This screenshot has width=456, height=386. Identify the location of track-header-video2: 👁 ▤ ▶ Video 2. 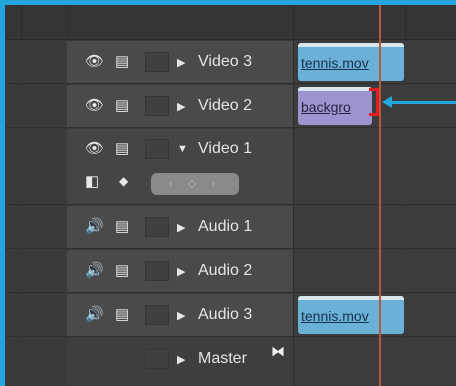
(180, 106).